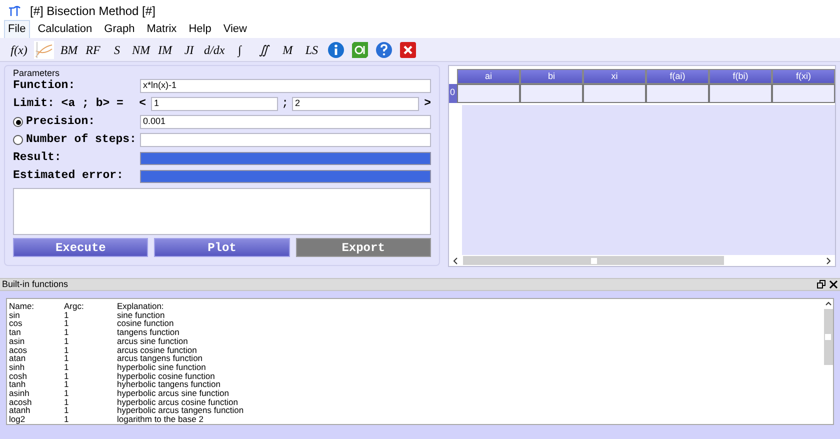 This screenshot has width=840, height=439. Describe the element at coordinates (263, 50) in the screenshot. I see `toolbar-button: ∬` at that location.